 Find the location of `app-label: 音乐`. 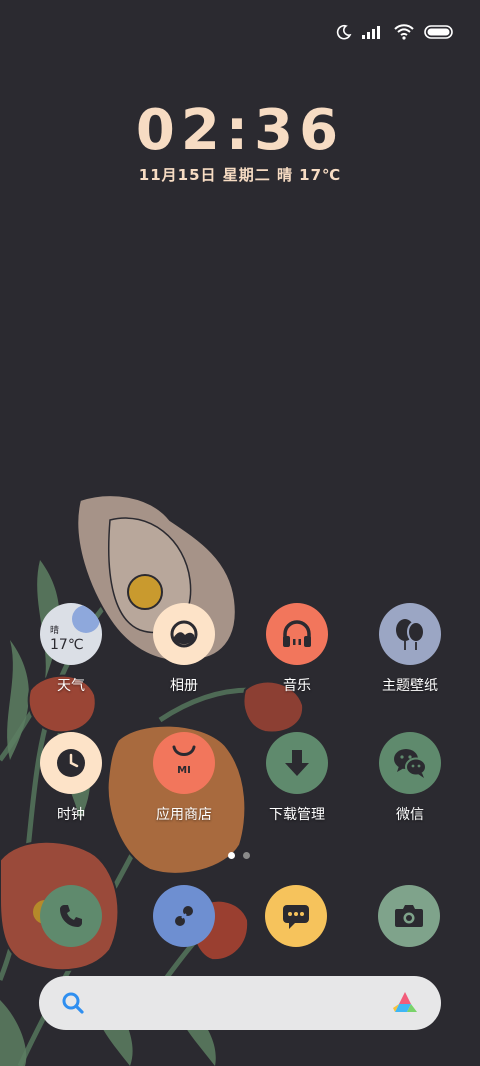

app-label: 音乐 is located at coordinates (297, 686).